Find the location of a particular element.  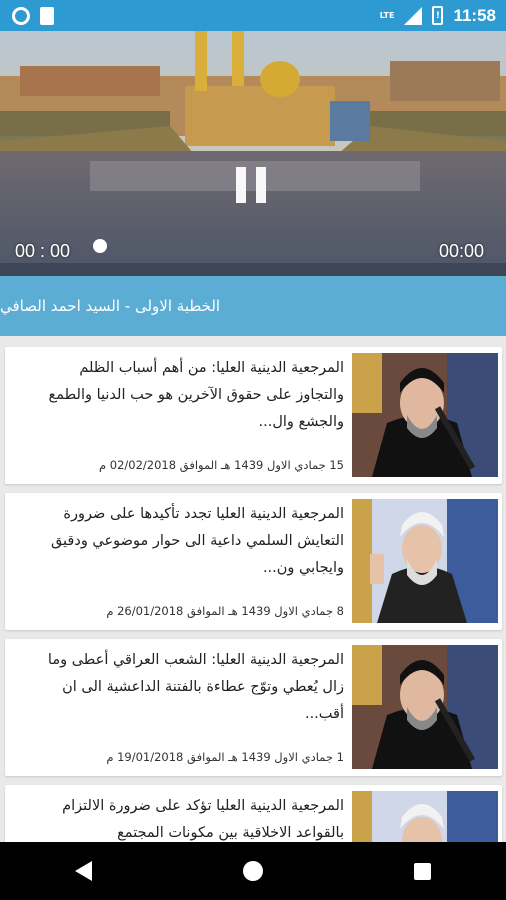

elapsed-time: 00 is located at coordinates (43, 251).